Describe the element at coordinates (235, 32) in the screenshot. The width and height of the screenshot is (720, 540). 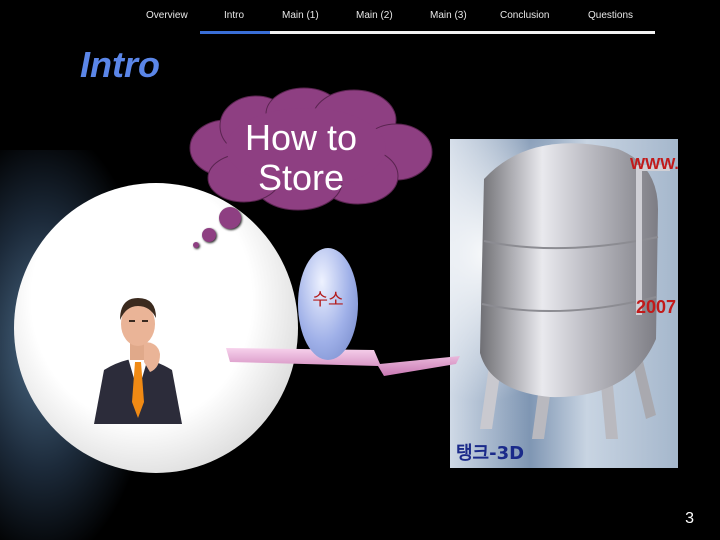
I see `nav-active-underline` at that location.